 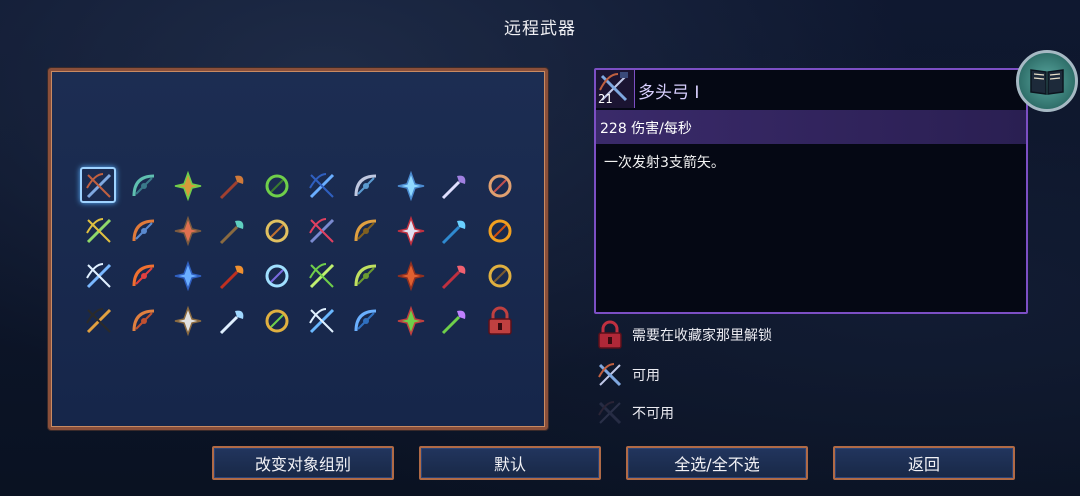 I want to click on throwing-knife-icon, so click(x=277, y=230).